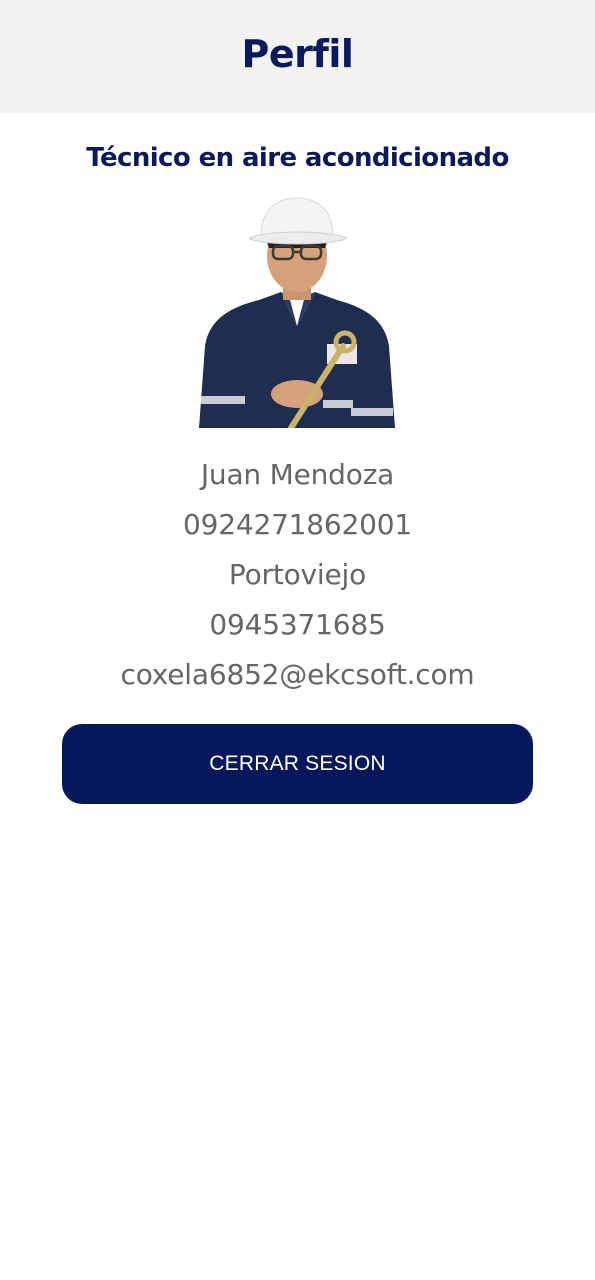 The height and width of the screenshot is (1280, 595). I want to click on top-app-bar: Perfil, so click(297, 56).